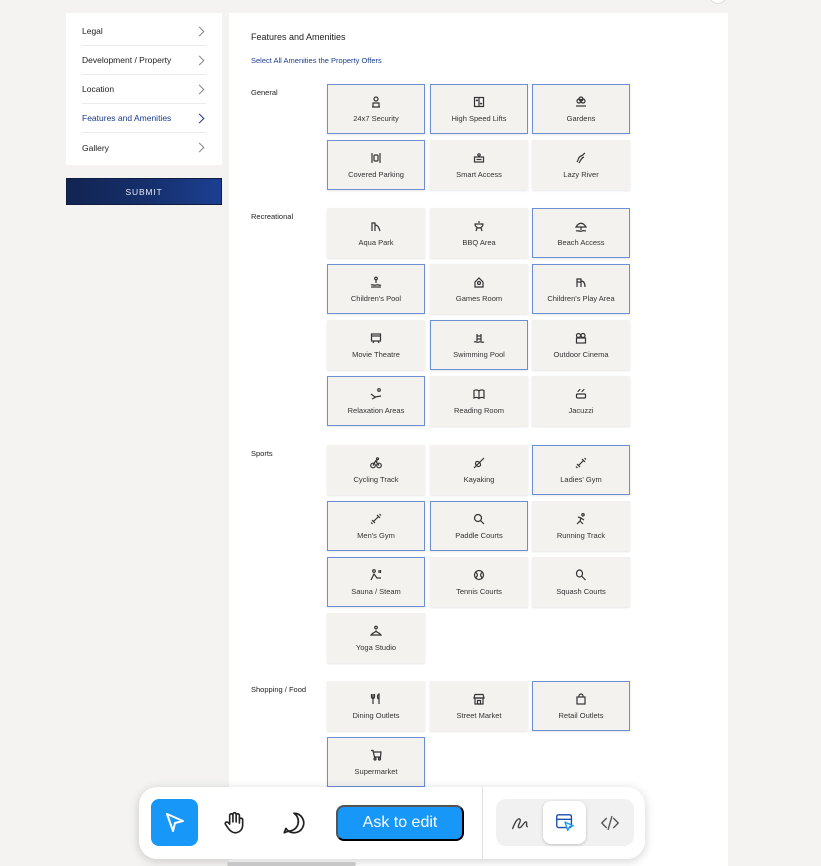 The image size is (821, 866). I want to click on comment-tool-icon, so click(293, 822).